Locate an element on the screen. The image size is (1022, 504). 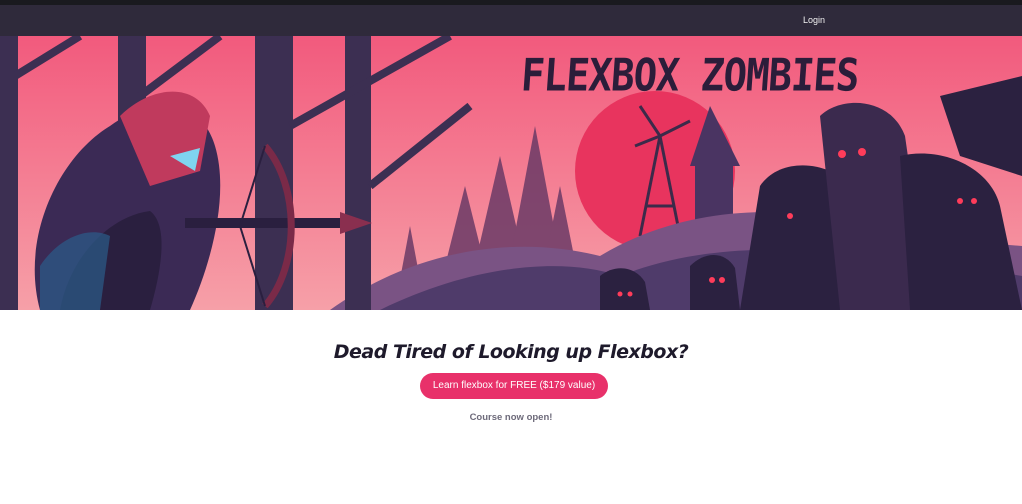
learn-flexbox-button: Learn flexbox for FREE ($179 value) is located at coordinates (514, 386).